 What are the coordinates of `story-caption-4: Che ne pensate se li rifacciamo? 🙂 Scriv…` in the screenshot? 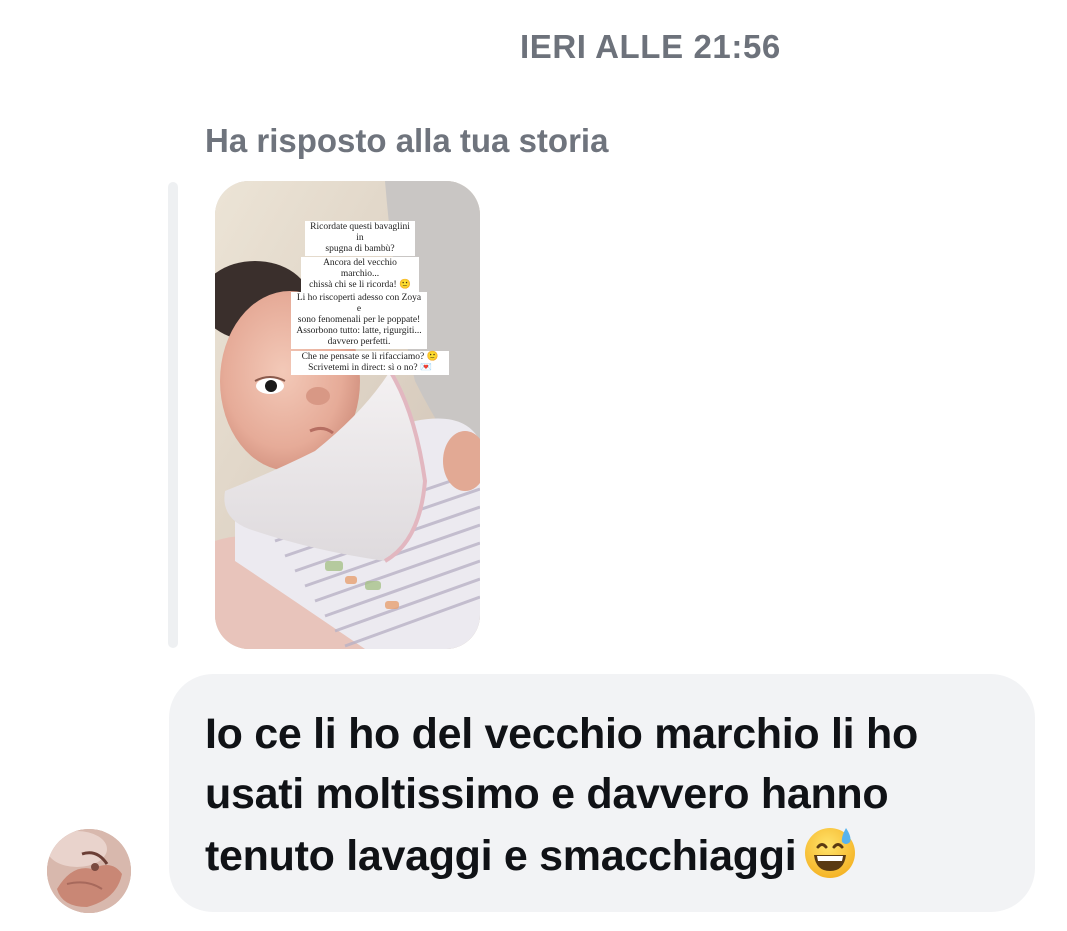 It's located at (370, 363).